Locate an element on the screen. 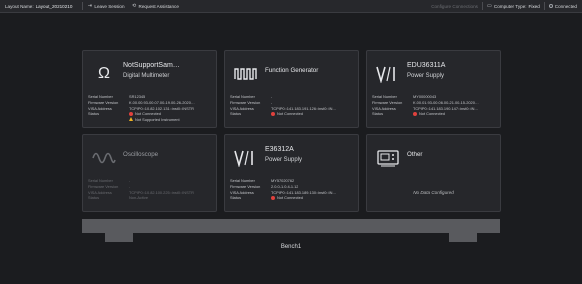  instrument-card-other: Other No Data Configured is located at coordinates (433, 173).